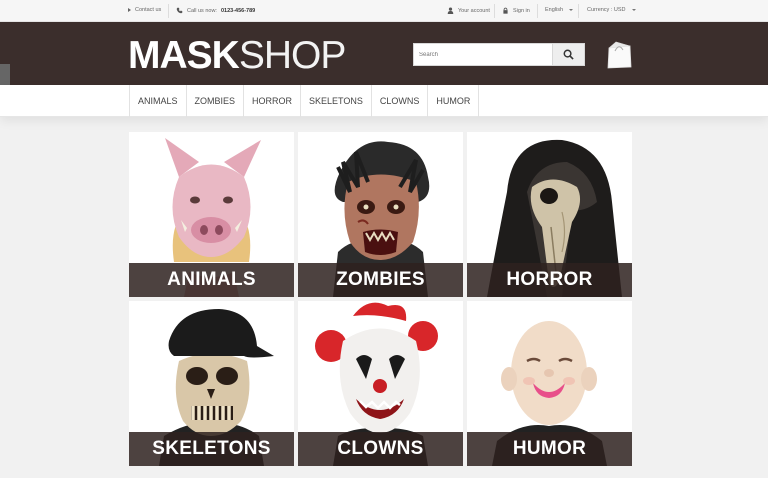 This screenshot has height=478, width=768. What do you see at coordinates (450, 10) in the screenshot?
I see `user-icon` at bounding box center [450, 10].